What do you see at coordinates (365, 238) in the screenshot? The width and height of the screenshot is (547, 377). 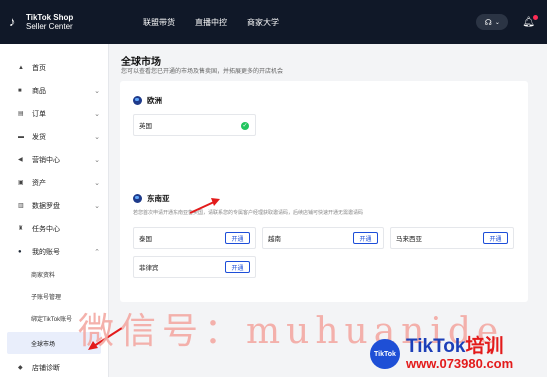 I see `open-vietnam-button: 开通` at bounding box center [365, 238].